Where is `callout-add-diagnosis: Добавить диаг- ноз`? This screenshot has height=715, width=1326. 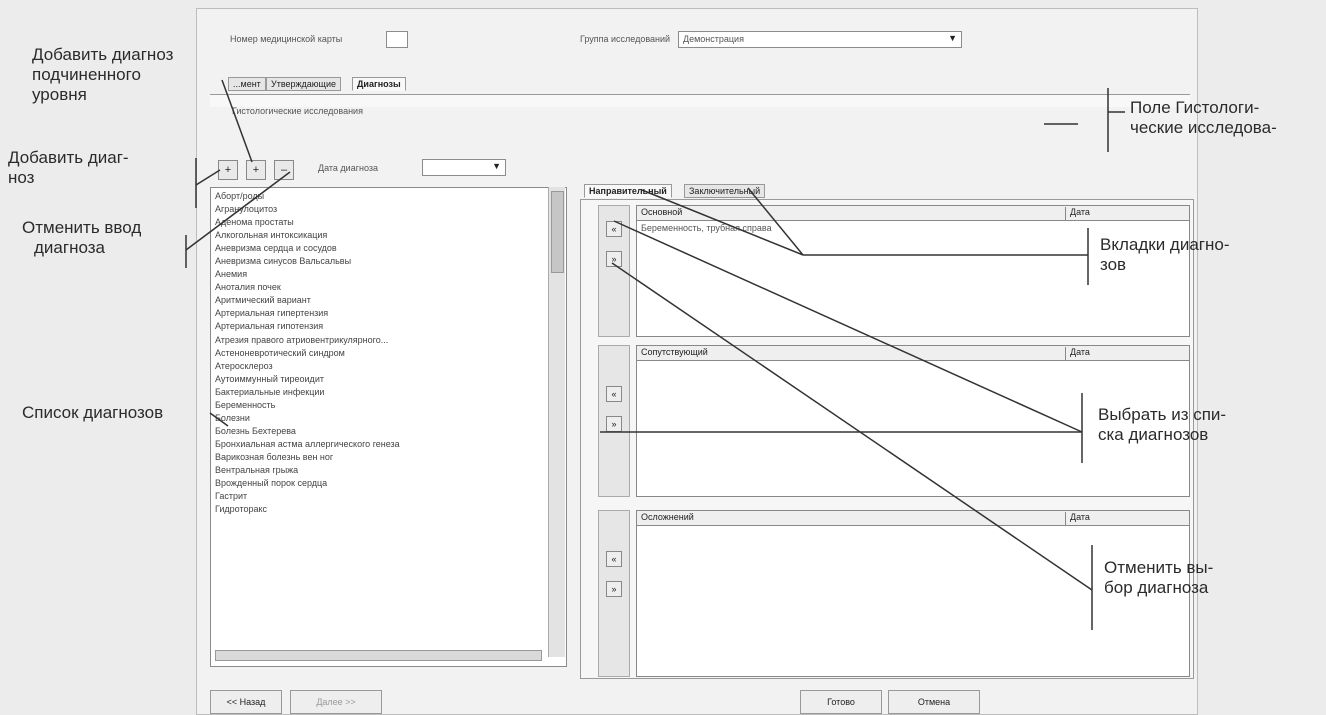 callout-add-diagnosis: Добавить диаг- ноз is located at coordinates (68, 168).